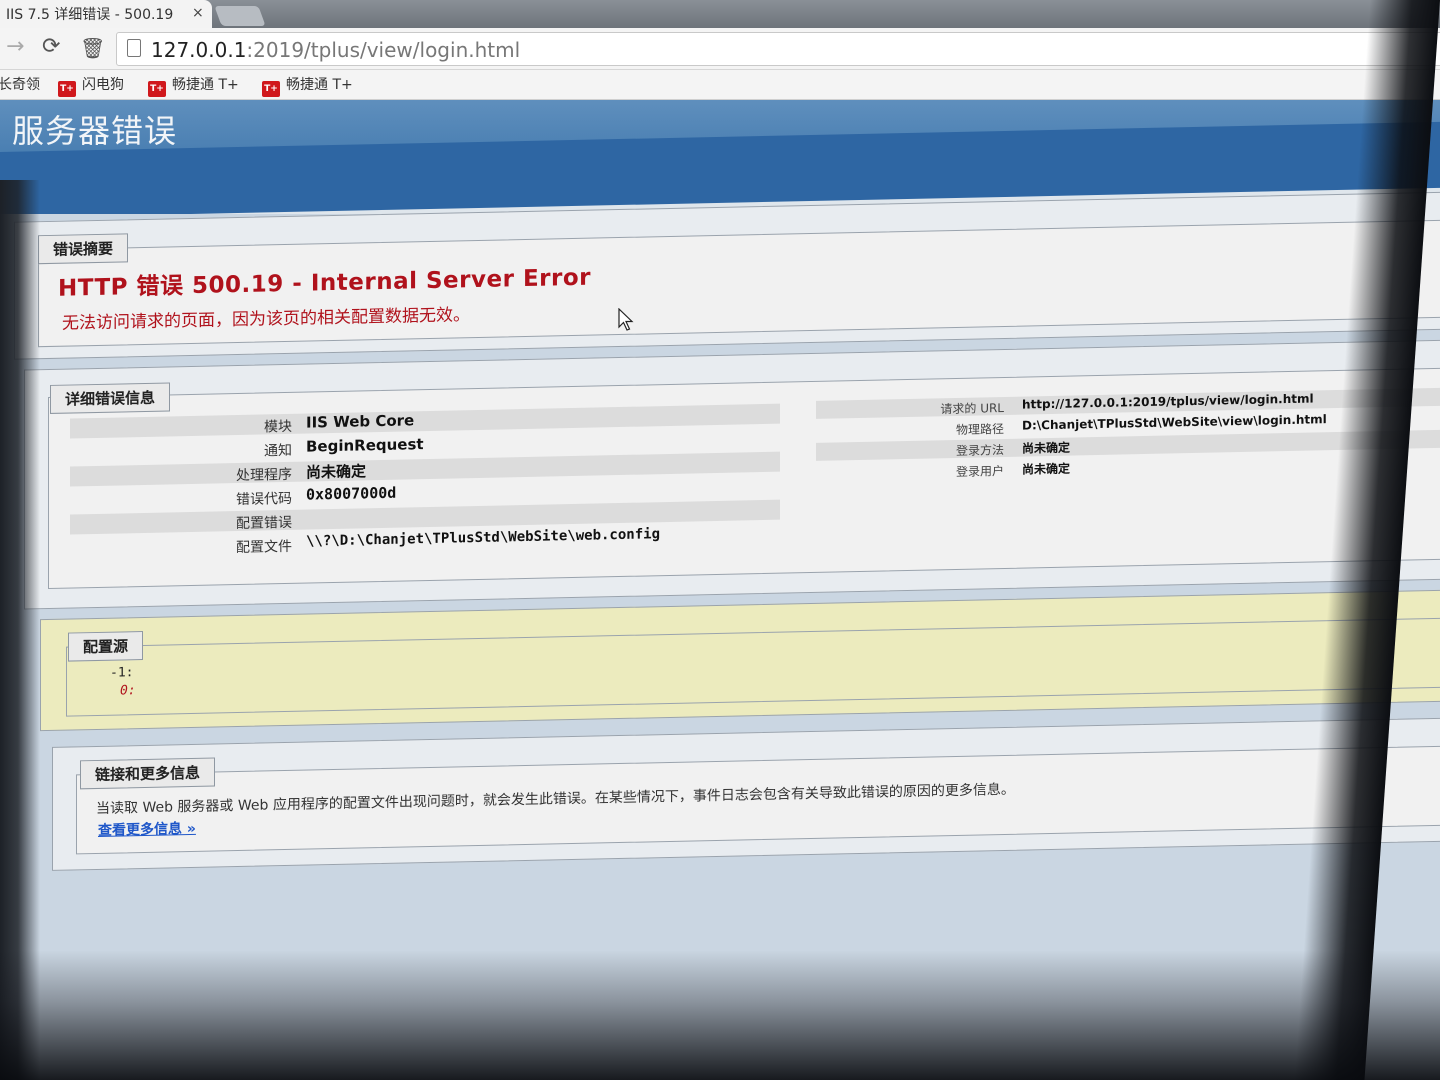  Describe the element at coordinates (264, 547) in the screenshot. I see `detail-label: 配置文件` at that location.